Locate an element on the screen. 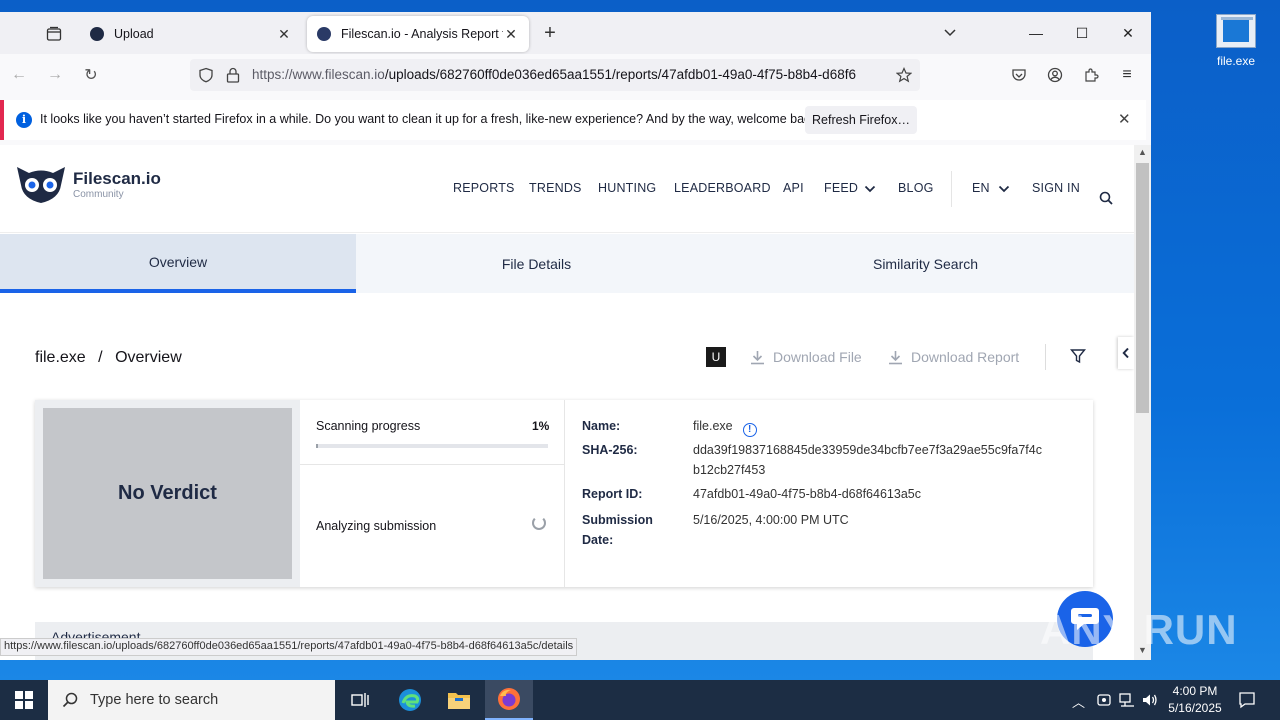  taskbar-firefox is located at coordinates (509, 700).